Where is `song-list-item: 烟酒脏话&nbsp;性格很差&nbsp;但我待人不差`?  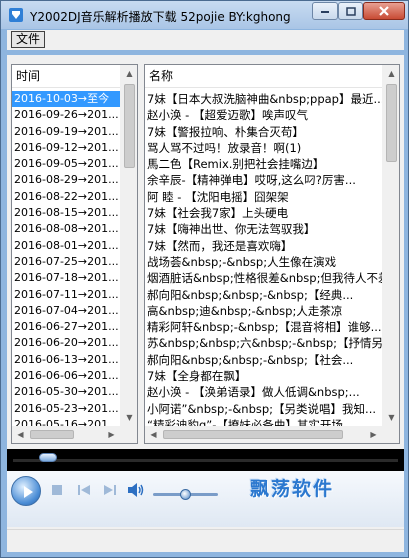 song-list-item: 烟酒脏话&nbsp;性格很差&nbsp;但我待人不差 is located at coordinates (263, 278).